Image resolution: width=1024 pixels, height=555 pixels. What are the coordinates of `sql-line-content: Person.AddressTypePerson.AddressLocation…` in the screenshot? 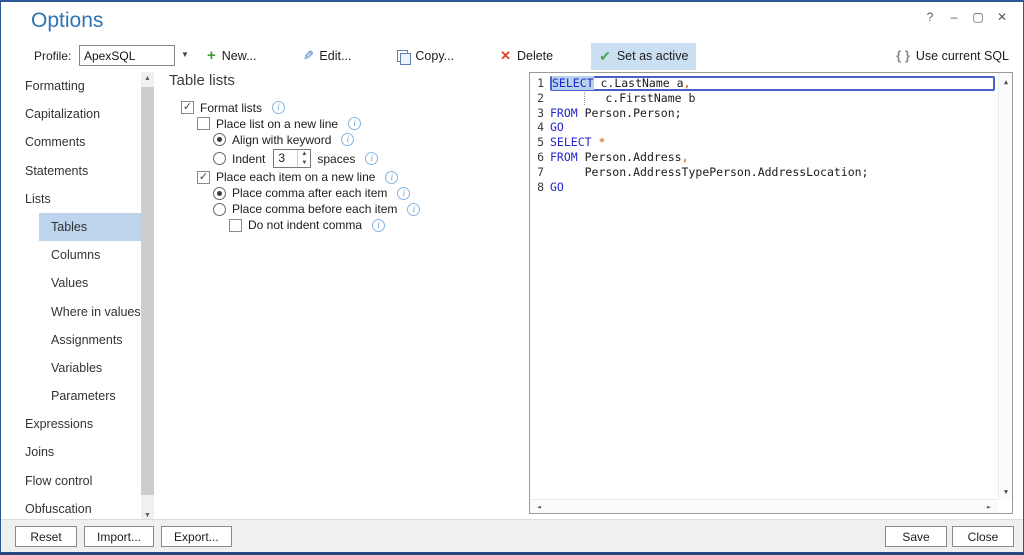 It's located at (772, 172).